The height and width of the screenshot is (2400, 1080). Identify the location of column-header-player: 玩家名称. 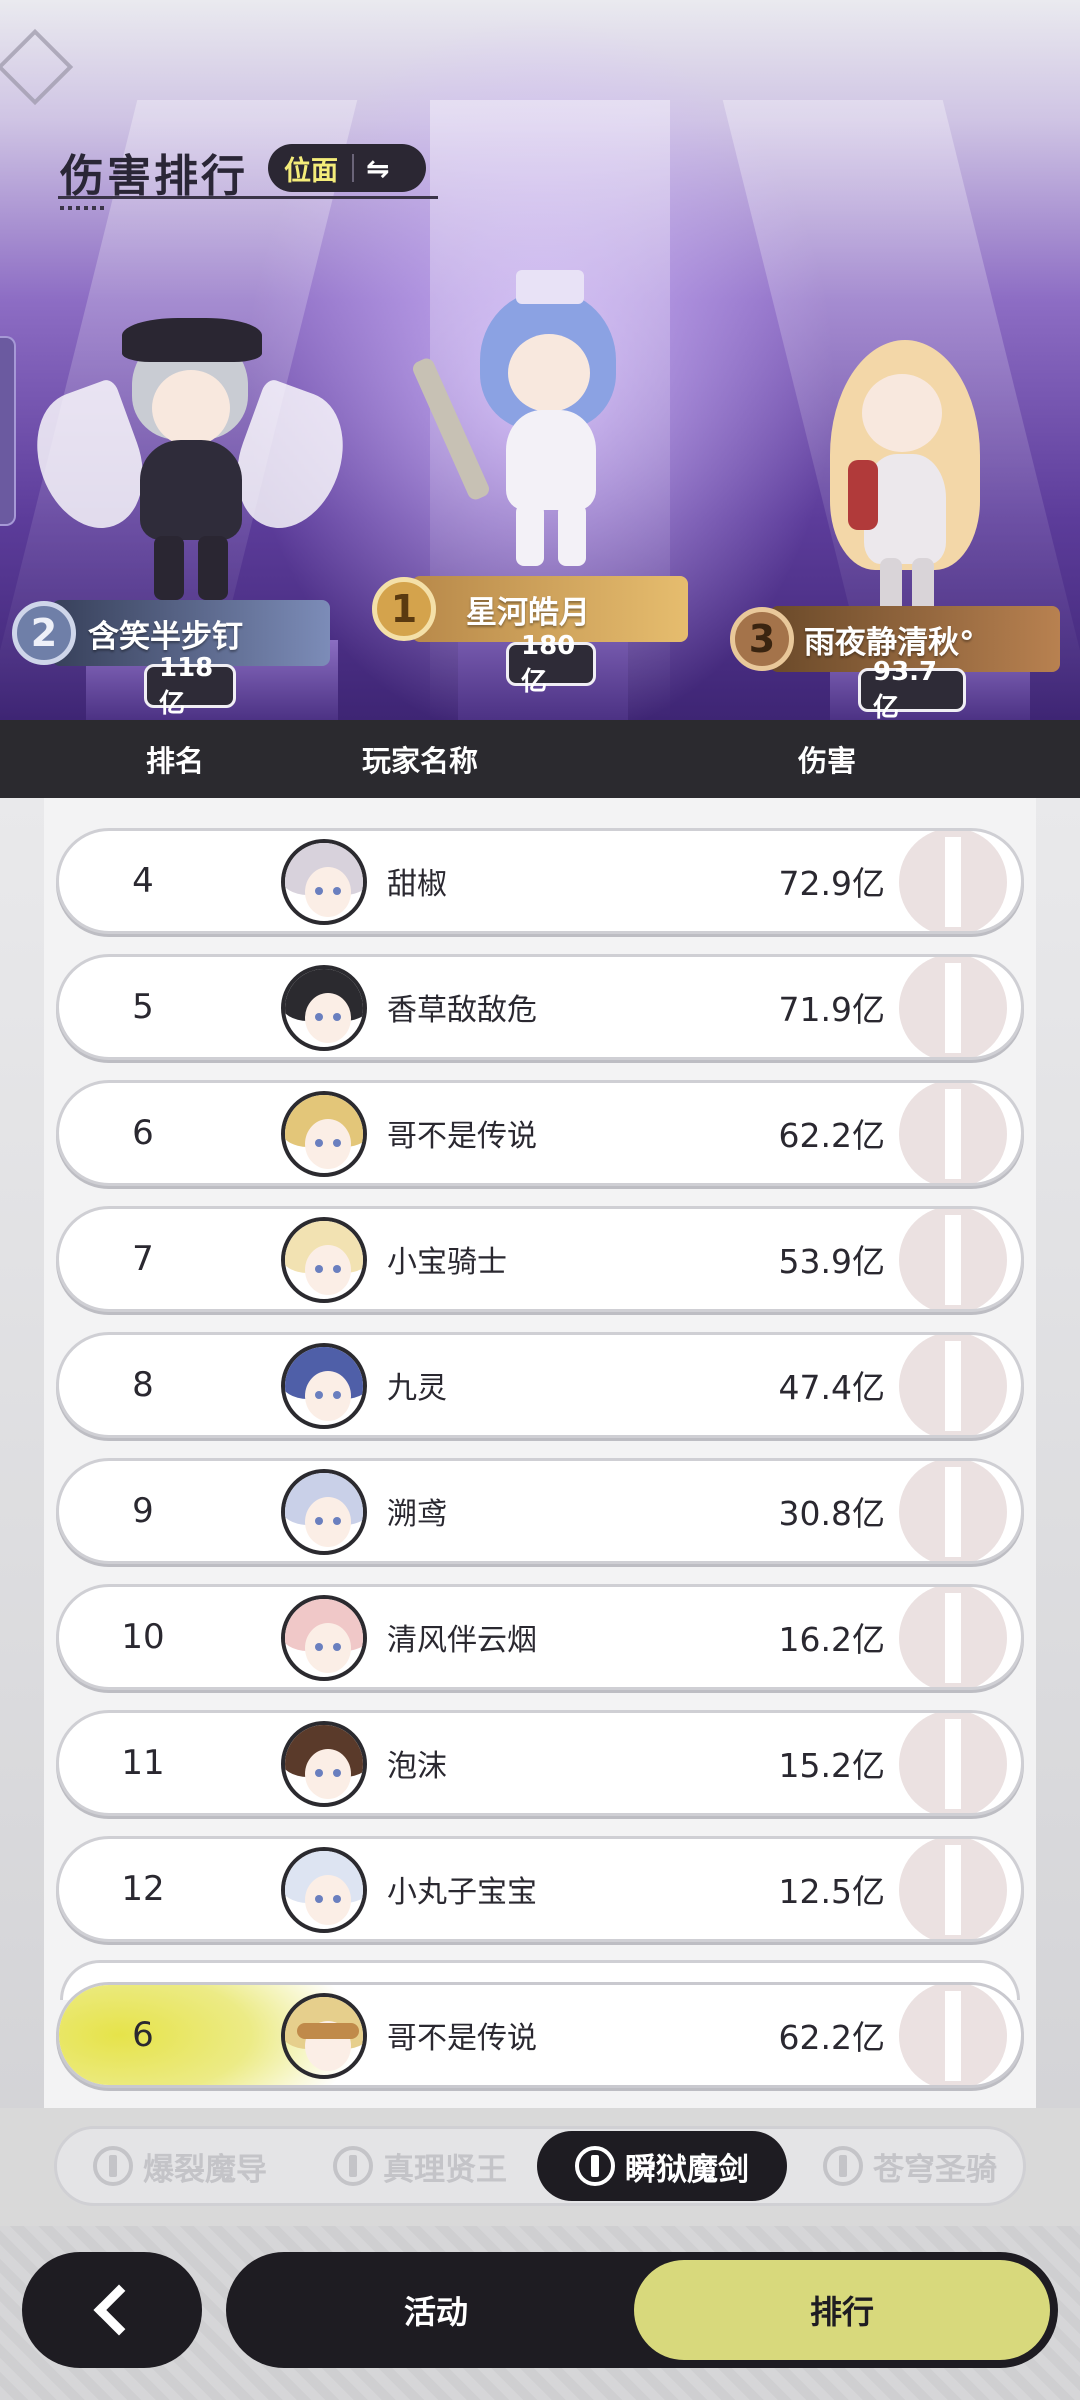
(420, 761).